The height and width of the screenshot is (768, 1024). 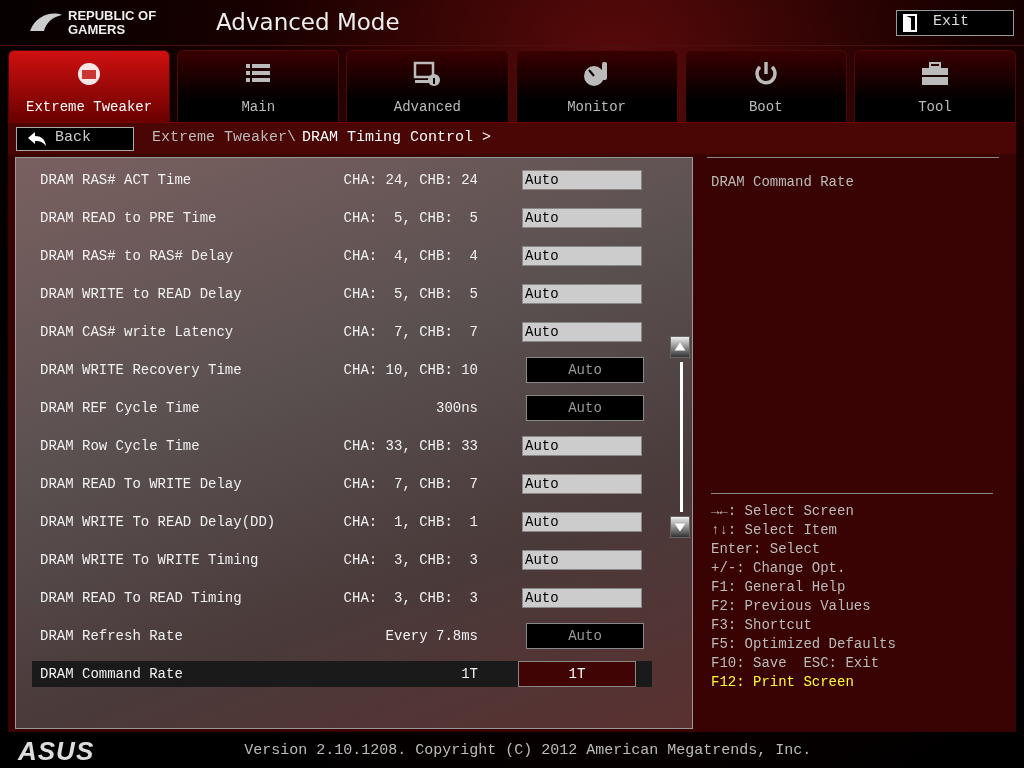 What do you see at coordinates (56, 751) in the screenshot?
I see `brand-logo: ASUS` at bounding box center [56, 751].